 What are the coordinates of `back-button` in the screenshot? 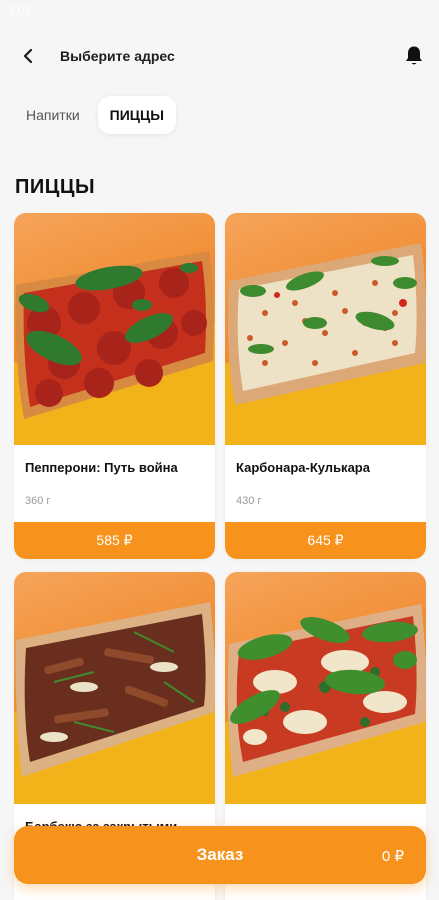 It's located at (28, 56).